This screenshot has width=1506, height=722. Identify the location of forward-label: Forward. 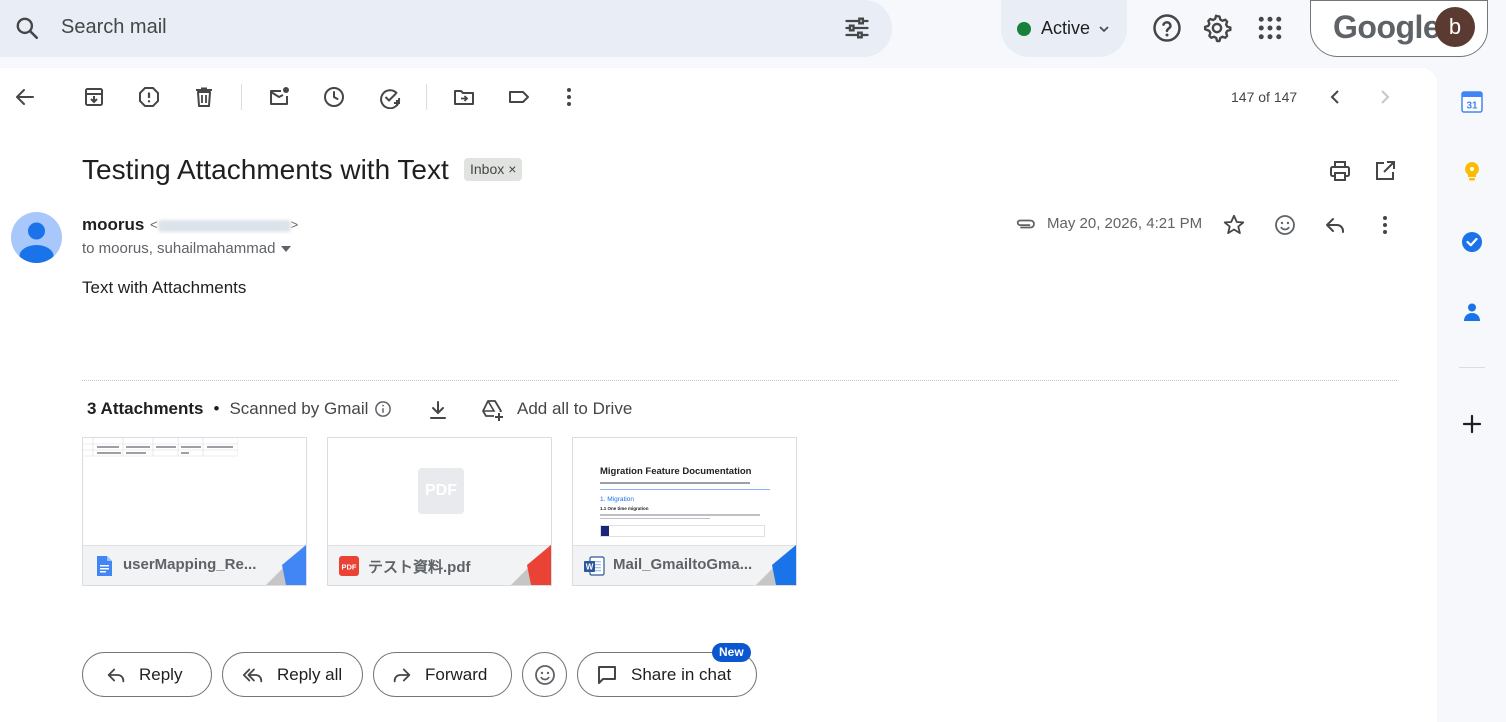
(456, 674).